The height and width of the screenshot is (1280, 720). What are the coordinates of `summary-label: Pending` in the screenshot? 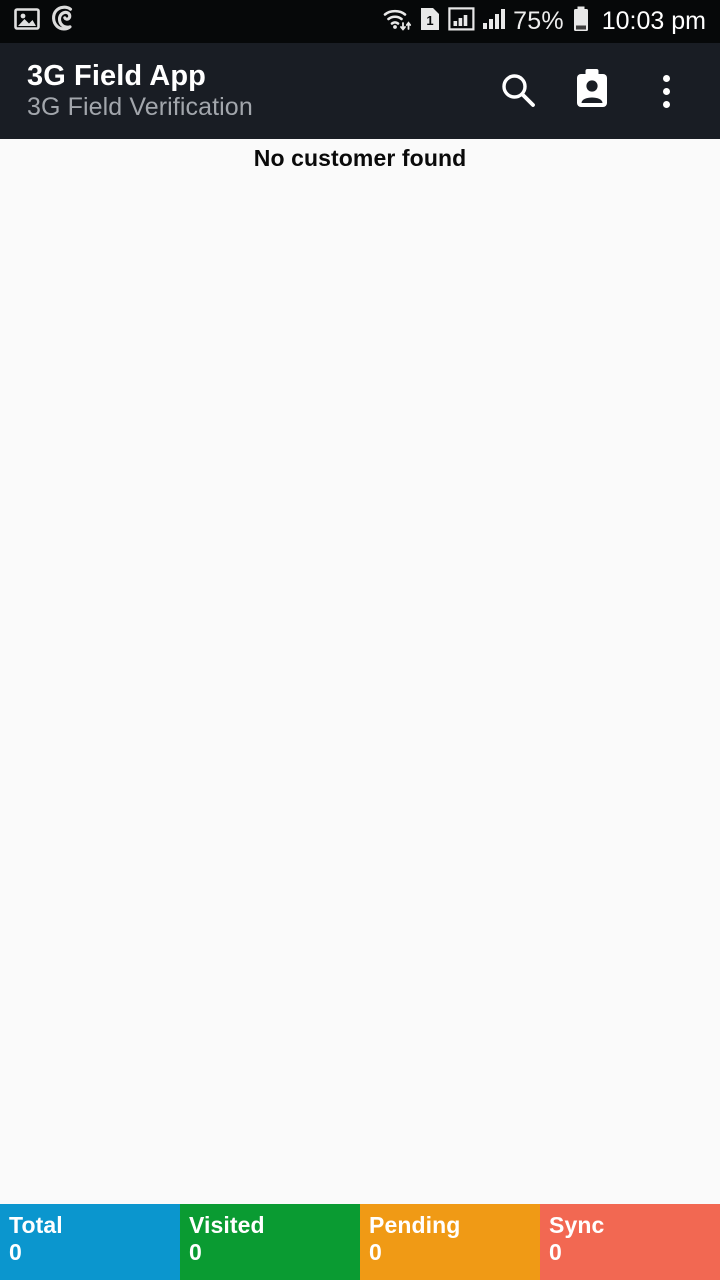 It's located at (415, 1225).